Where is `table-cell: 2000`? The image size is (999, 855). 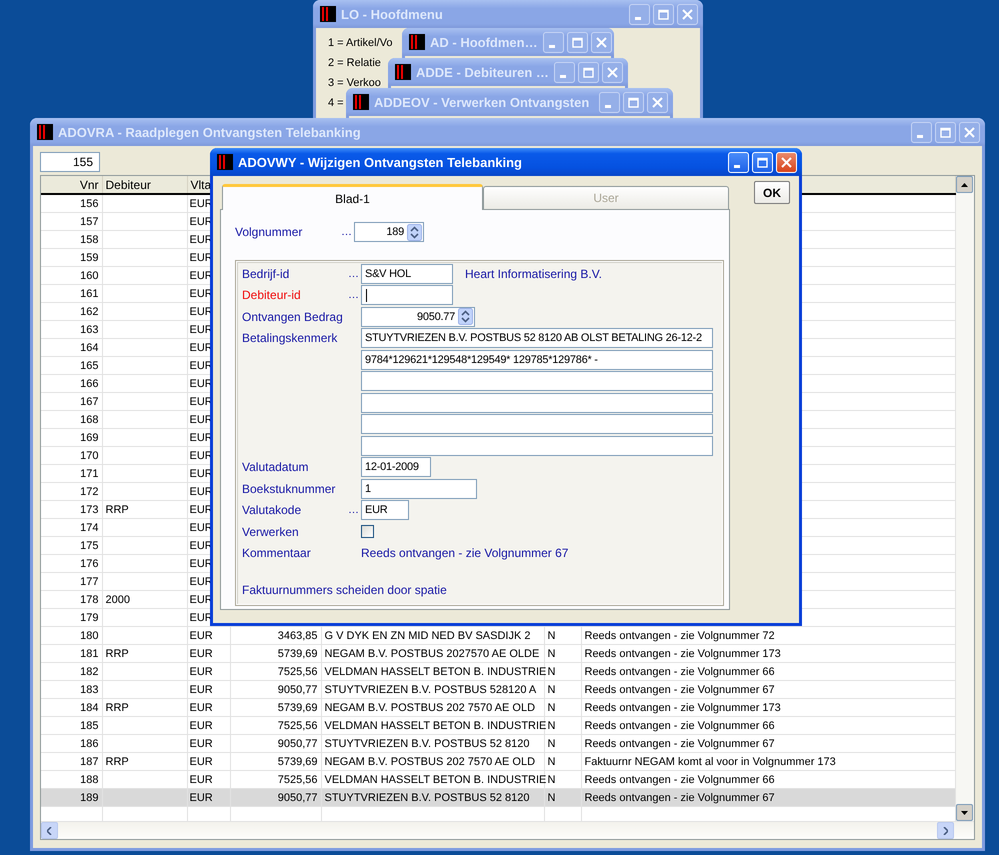
table-cell: 2000 is located at coordinates (144, 599).